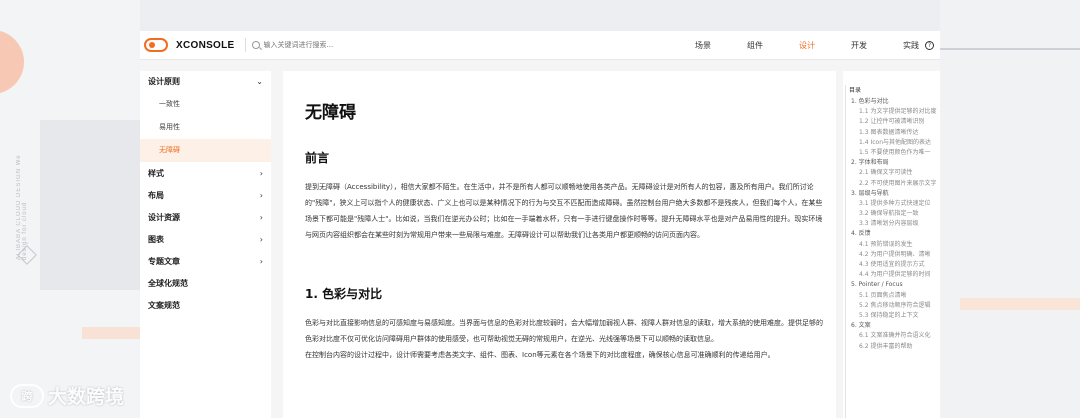 This screenshot has width=1080, height=418. I want to click on xconsole-logo-icon, so click(156, 45).